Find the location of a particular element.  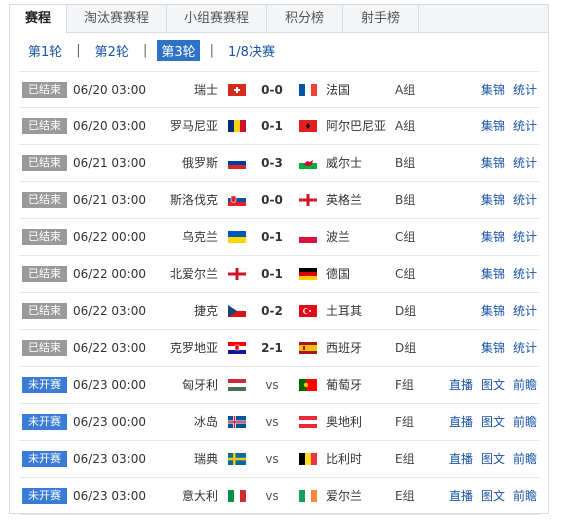

iceland-flag-icon is located at coordinates (237, 422).